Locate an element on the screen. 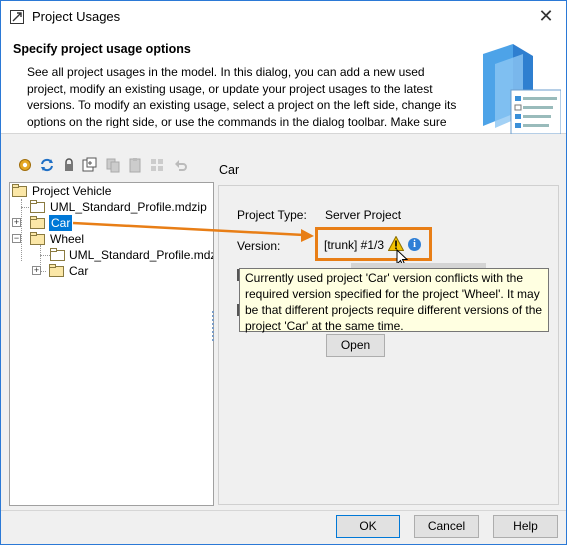  tree-connector is located at coordinates (21, 230).